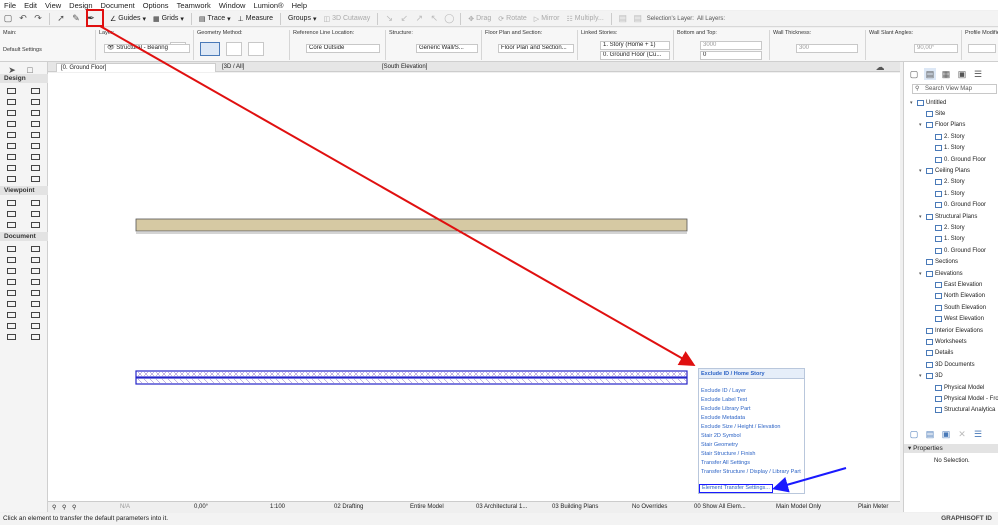 This screenshot has width=998, height=525. I want to click on profile-dropdown, so click(982, 48).